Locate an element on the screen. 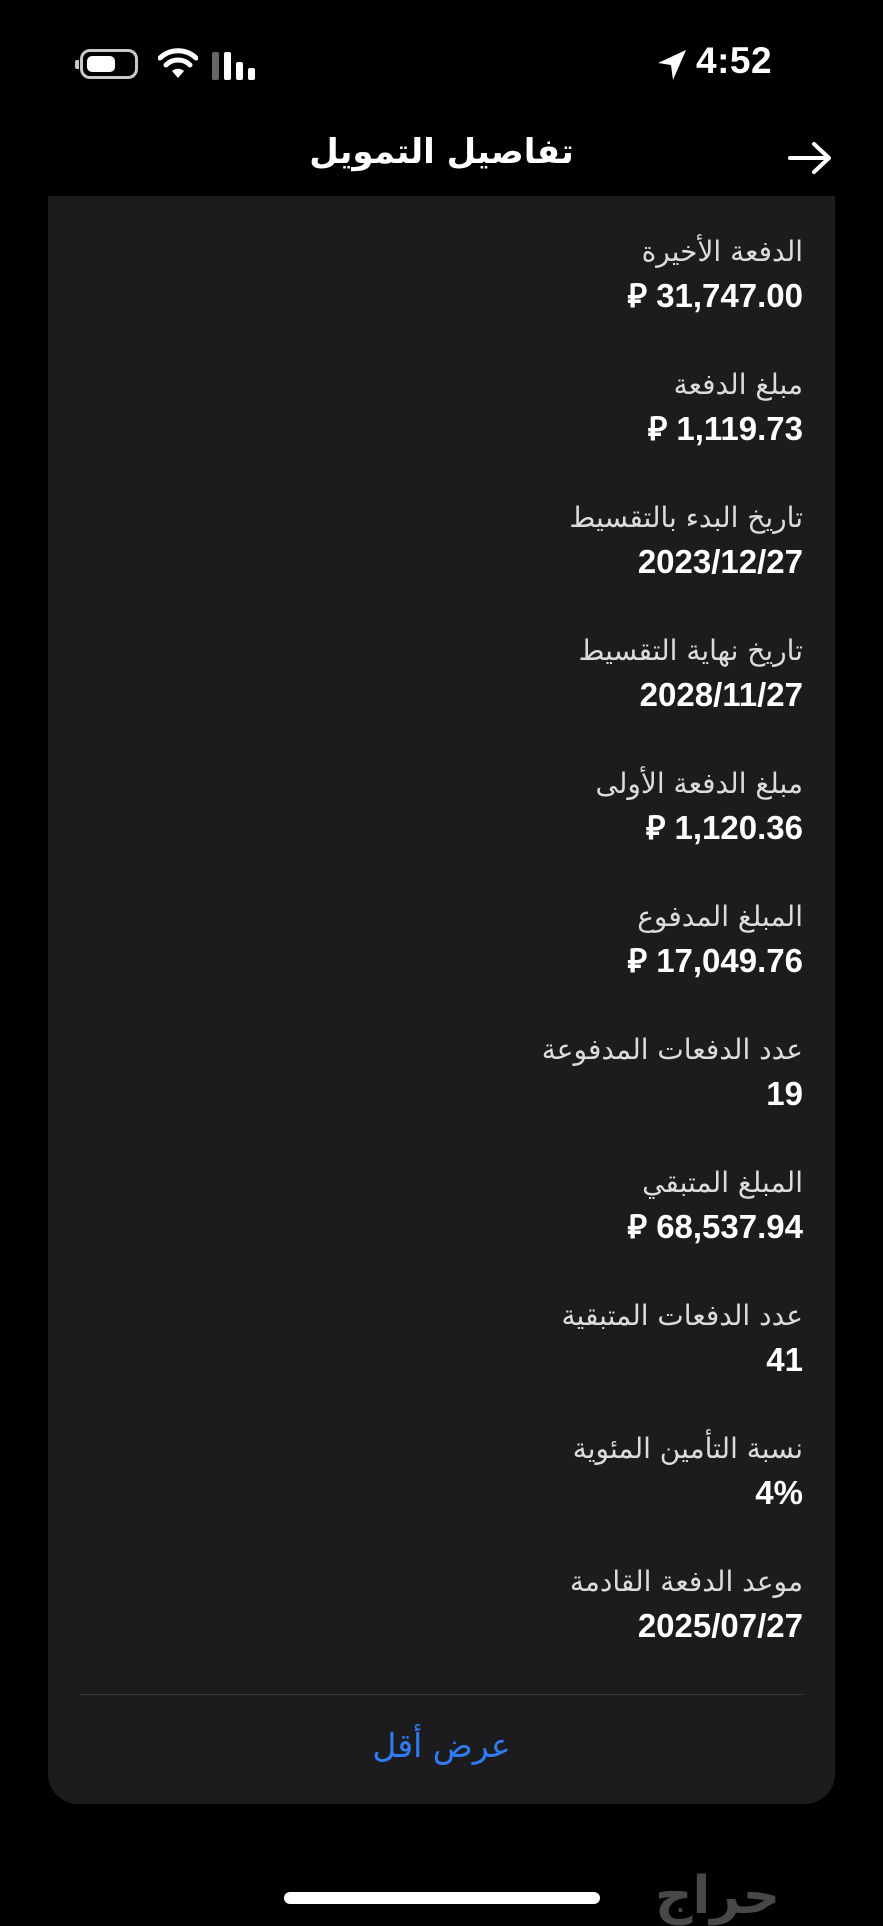 Image resolution: width=883 pixels, height=1926 pixels. haraj-watermark: حراج is located at coordinates (718, 1896).